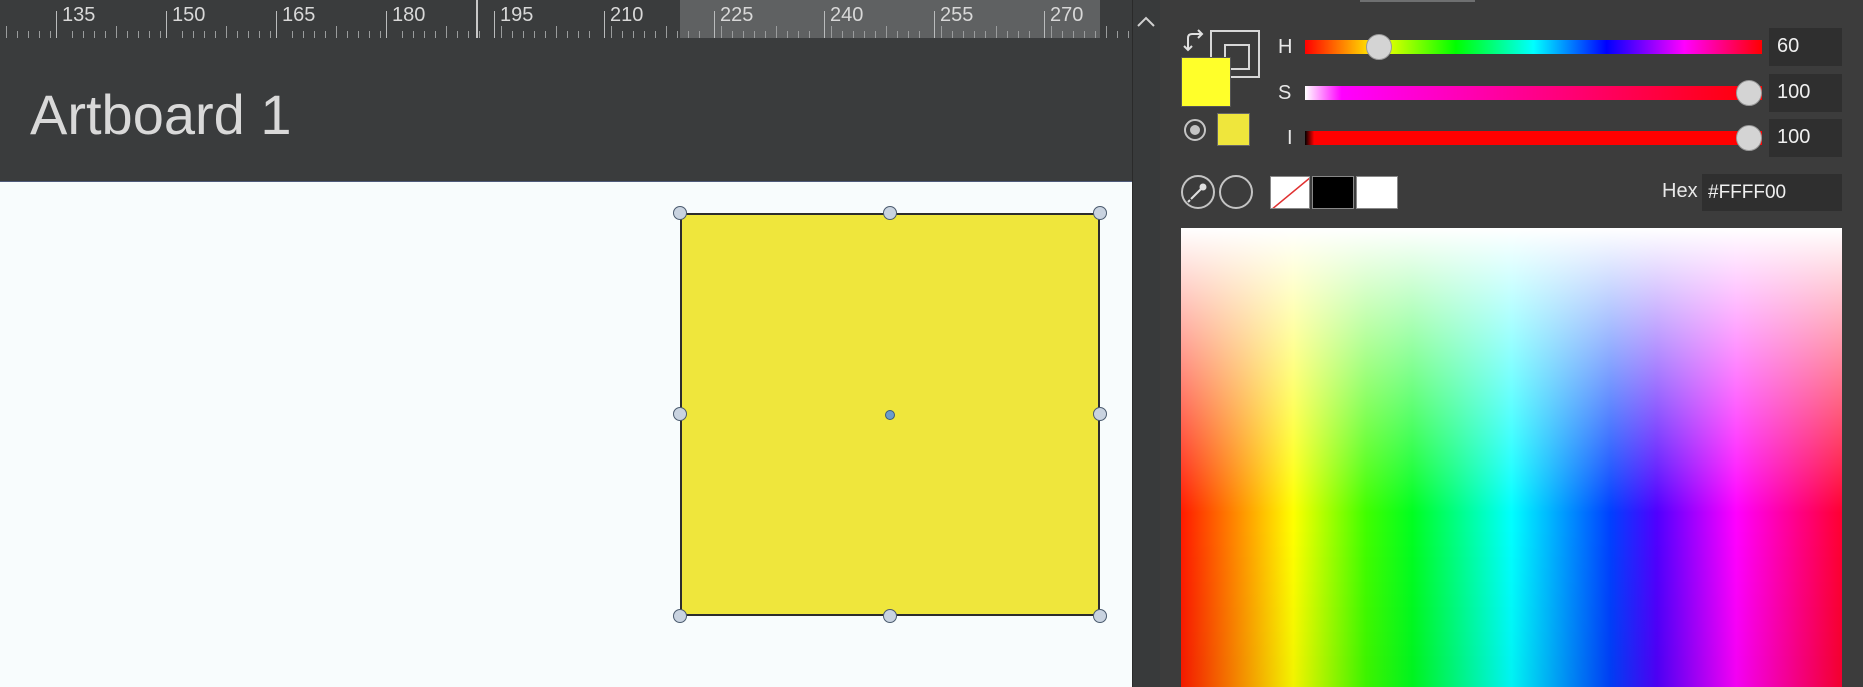 This screenshot has width=1863, height=687. What do you see at coordinates (1146, 343) in the screenshot?
I see `panel-splitter` at bounding box center [1146, 343].